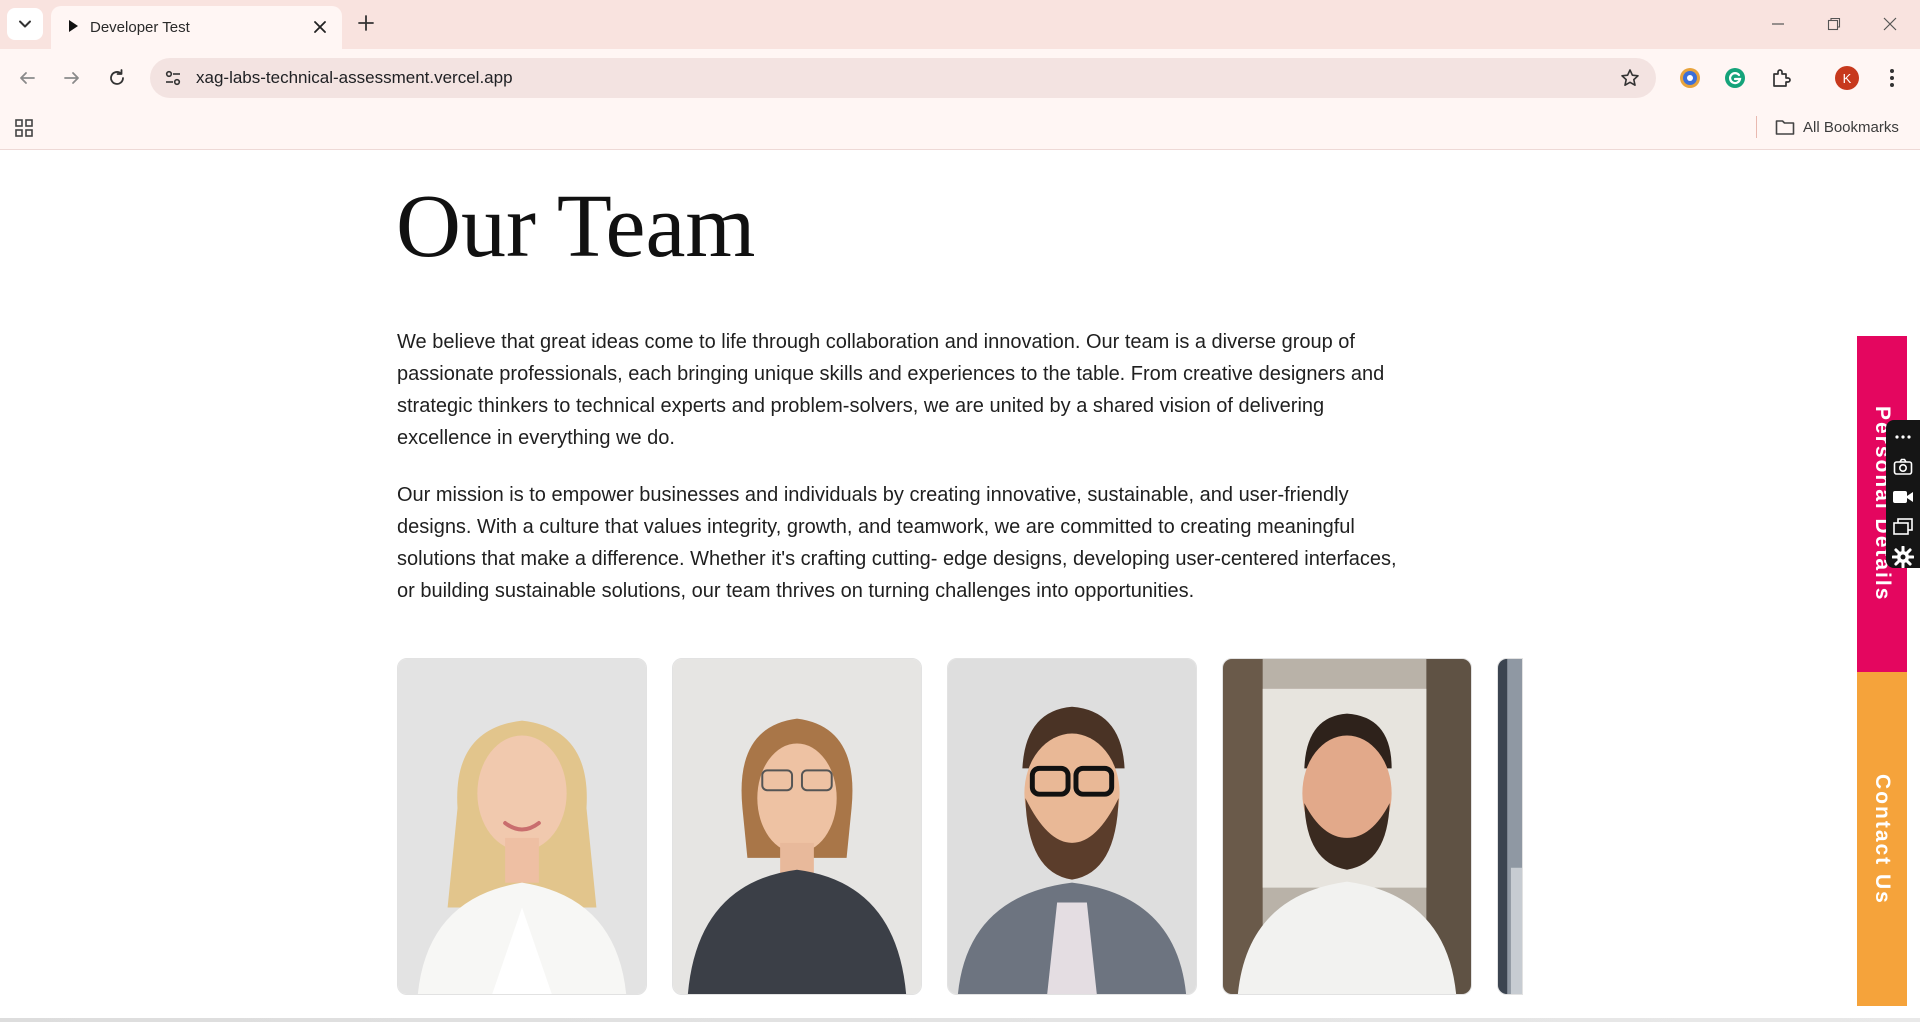 The width and height of the screenshot is (1920, 1022). I want to click on arrow-left-icon, so click(27, 78).